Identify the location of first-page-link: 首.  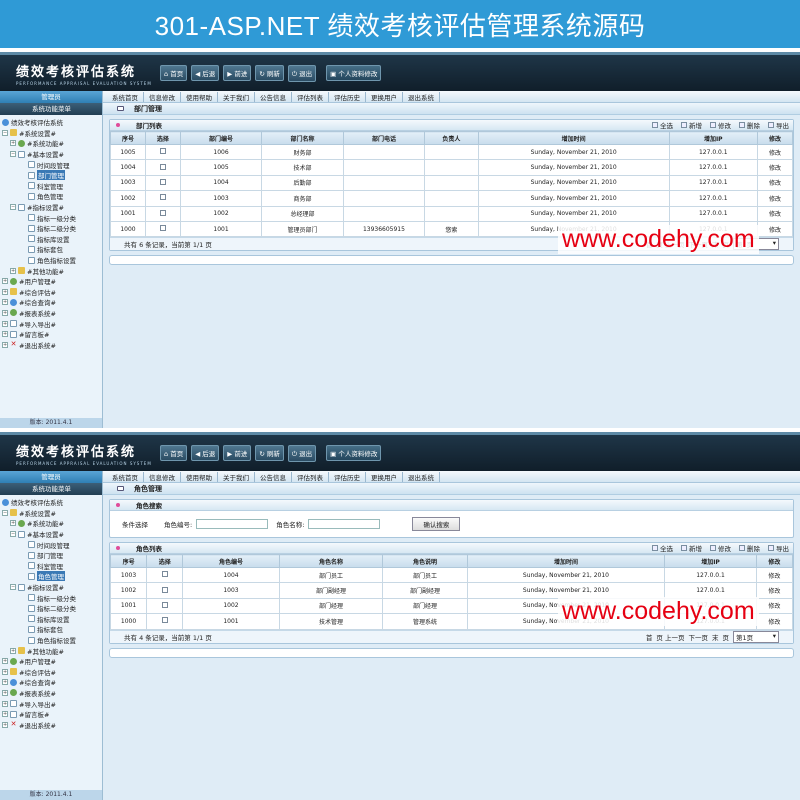
(649, 637).